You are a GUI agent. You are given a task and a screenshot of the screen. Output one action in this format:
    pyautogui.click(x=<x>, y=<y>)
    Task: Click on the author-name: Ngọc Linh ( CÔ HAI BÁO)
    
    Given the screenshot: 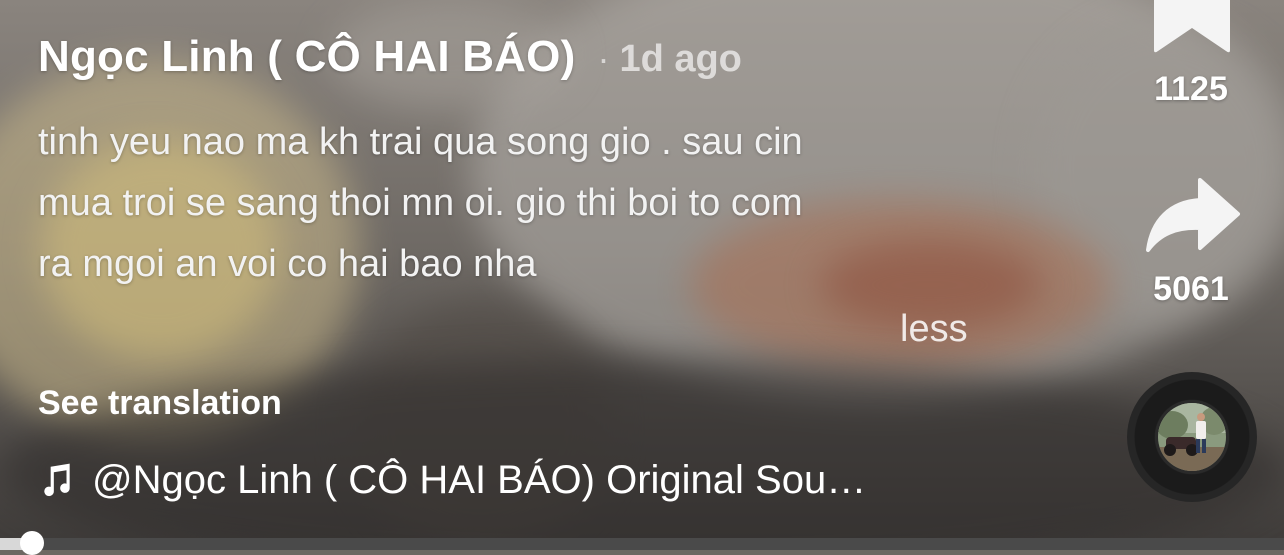 What is the action you would take?
    pyautogui.click(x=306, y=57)
    